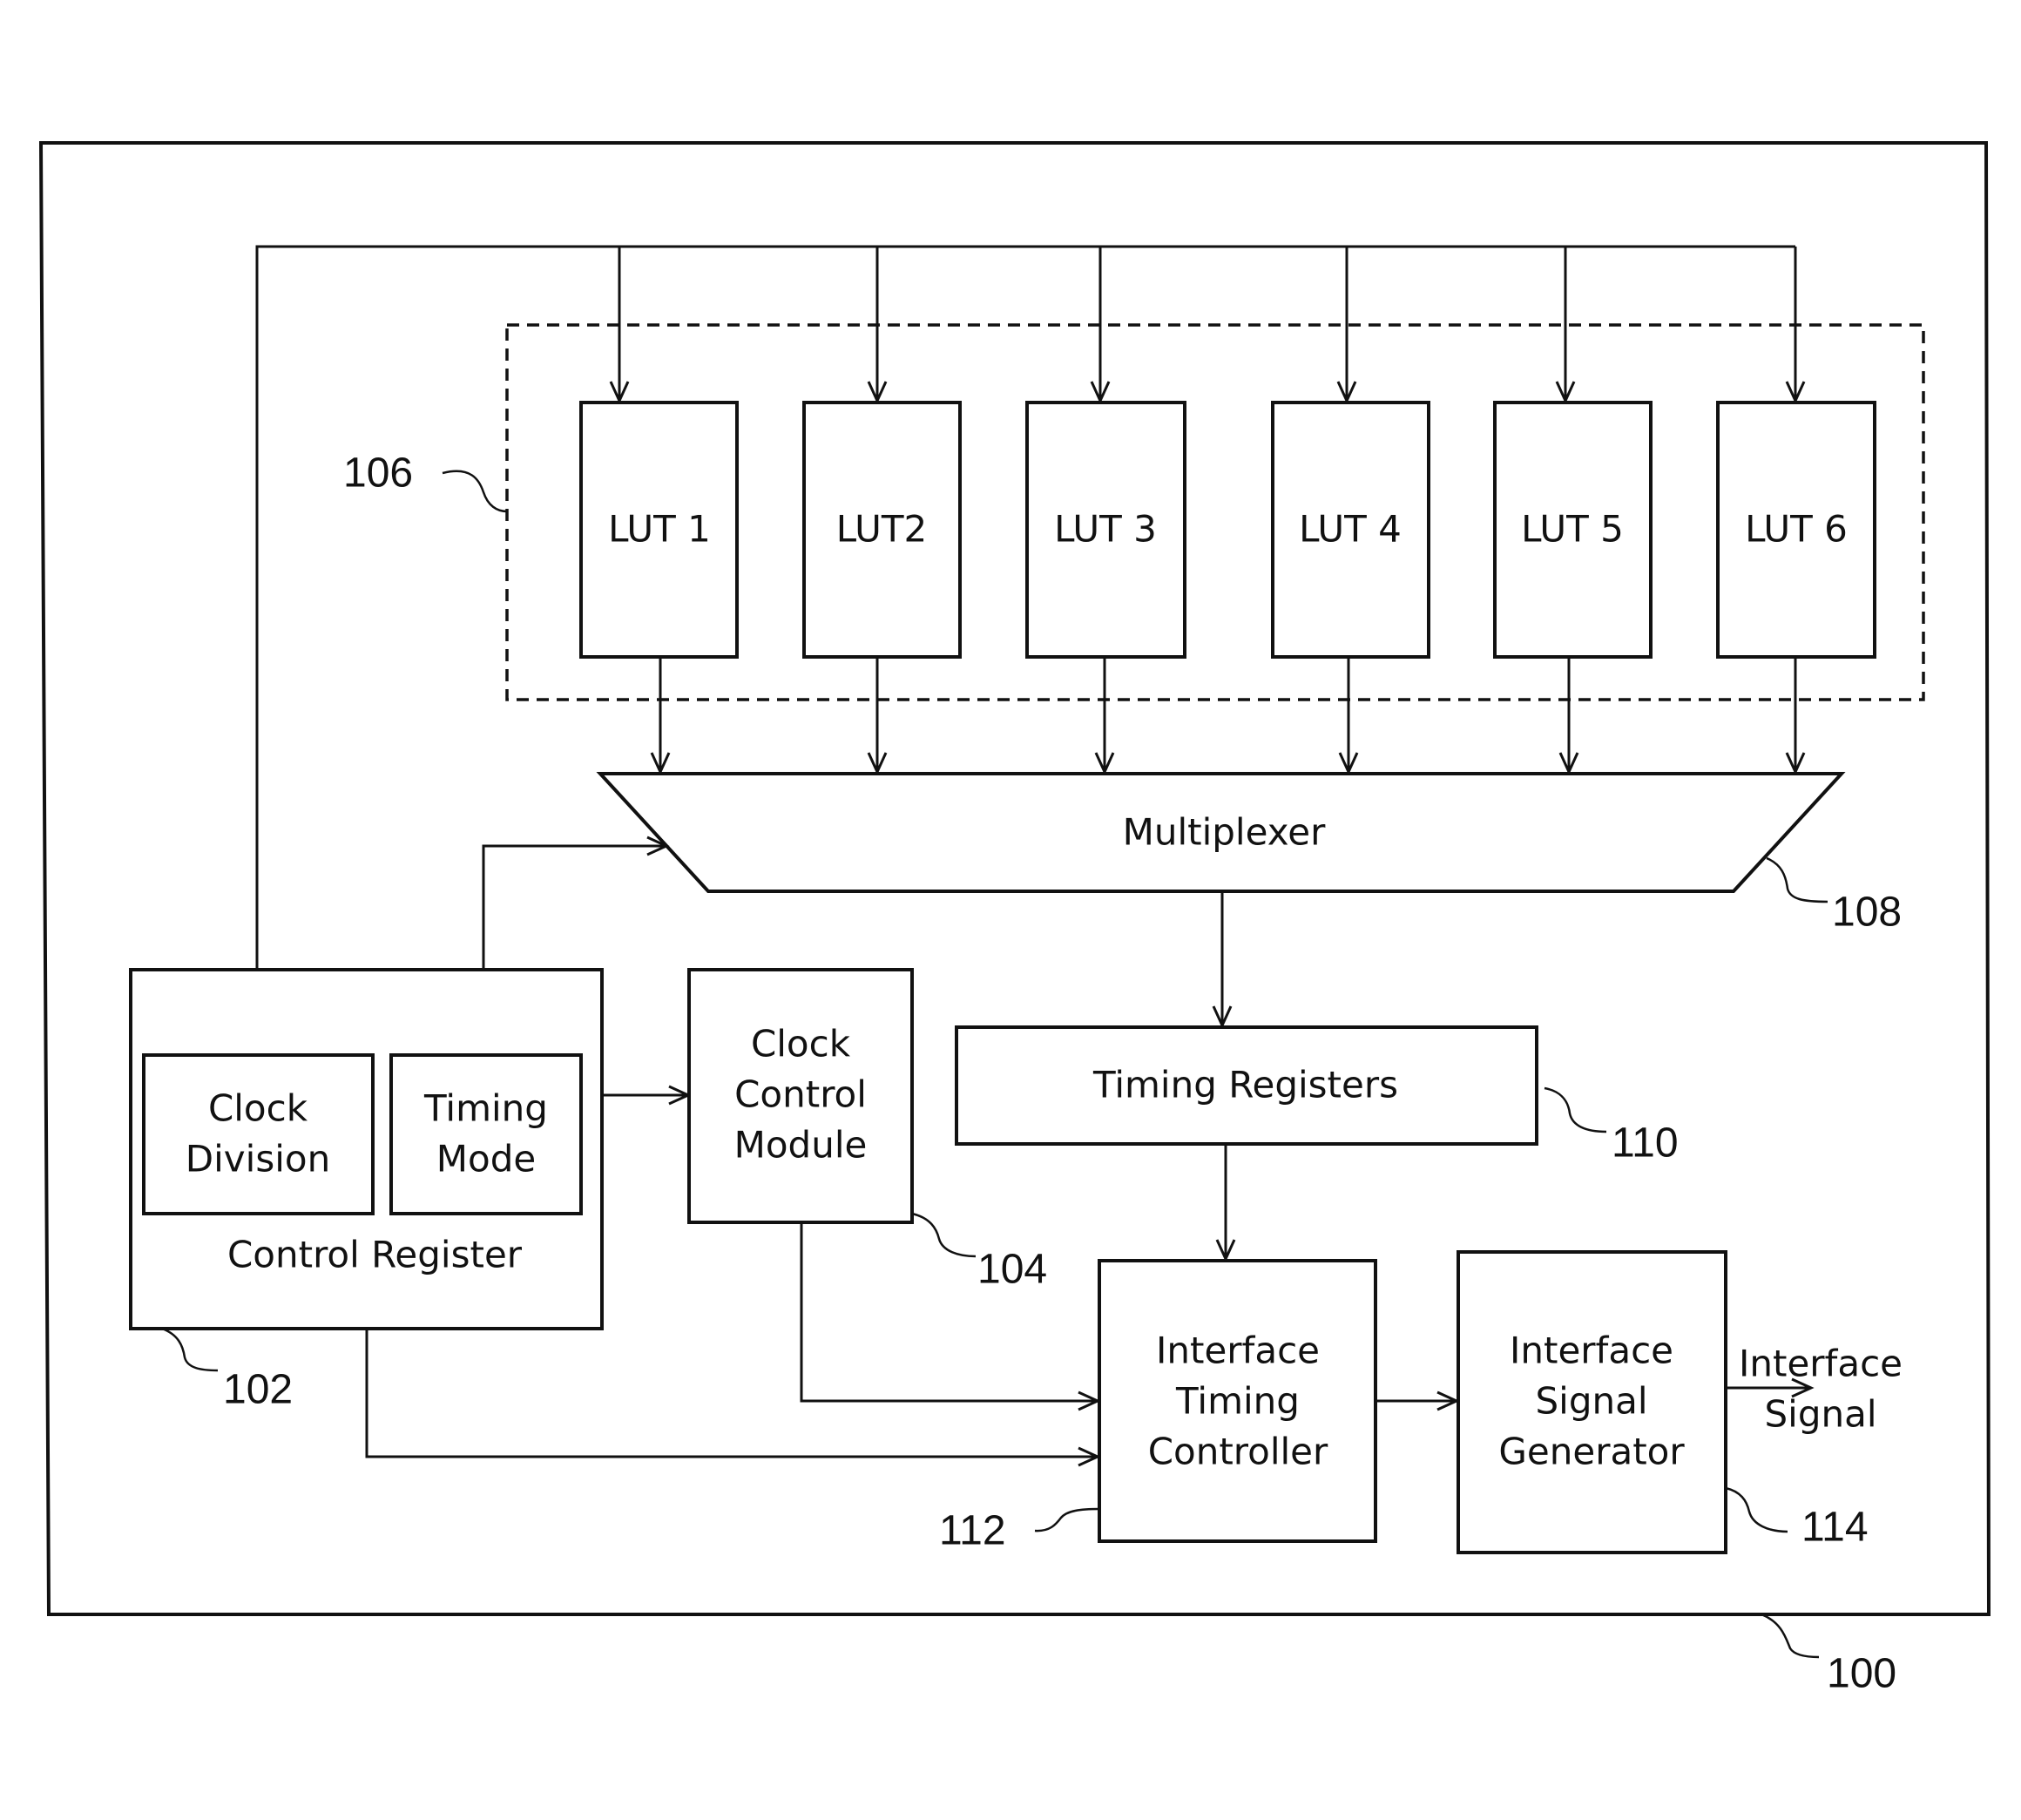  Describe the element at coordinates (486, 1134) in the screenshot. I see `timing-mode-box` at that location.